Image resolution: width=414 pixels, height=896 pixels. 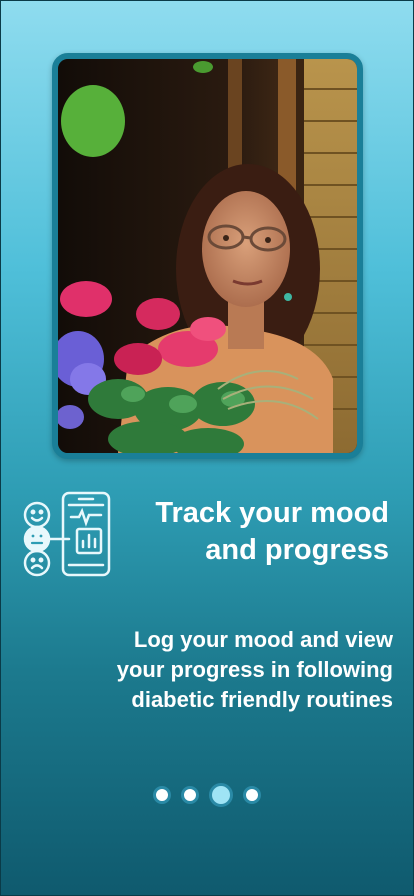 I want to click on title-line-2: and progress, so click(x=297, y=550).